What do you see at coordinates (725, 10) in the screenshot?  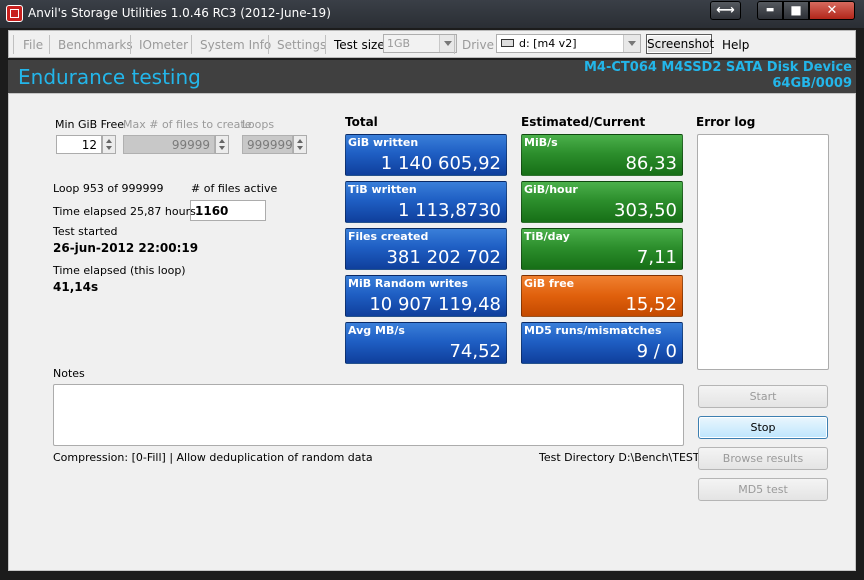 I see `resize-arrows-button: ⟷` at bounding box center [725, 10].